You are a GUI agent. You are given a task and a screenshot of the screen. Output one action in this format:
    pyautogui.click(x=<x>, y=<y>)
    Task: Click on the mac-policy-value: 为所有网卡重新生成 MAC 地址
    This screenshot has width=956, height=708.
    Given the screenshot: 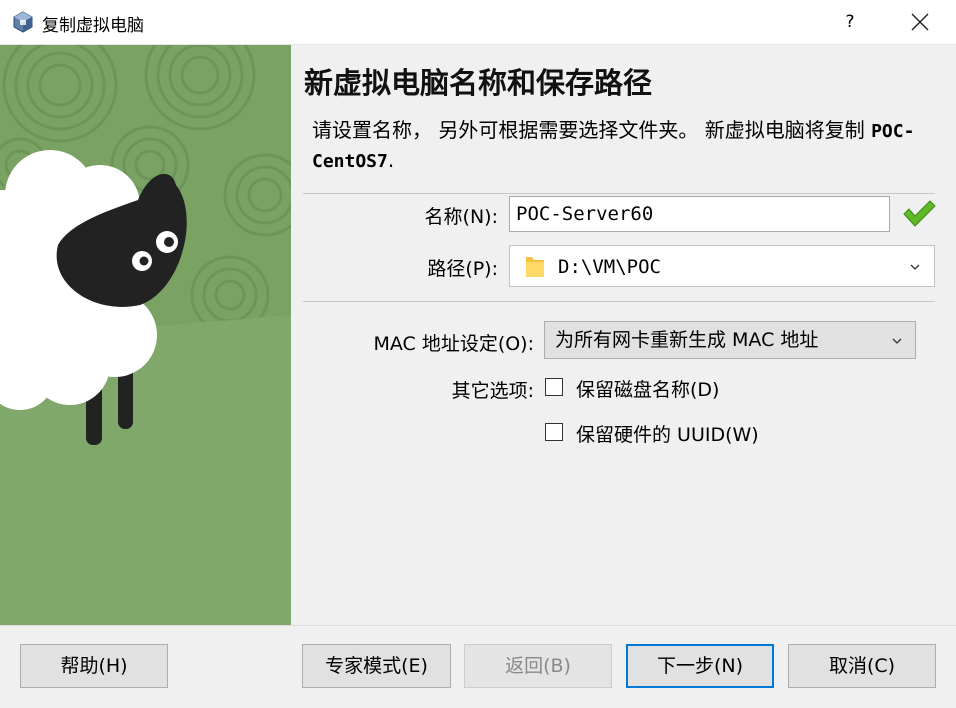 What is the action you would take?
    pyautogui.click(x=687, y=340)
    